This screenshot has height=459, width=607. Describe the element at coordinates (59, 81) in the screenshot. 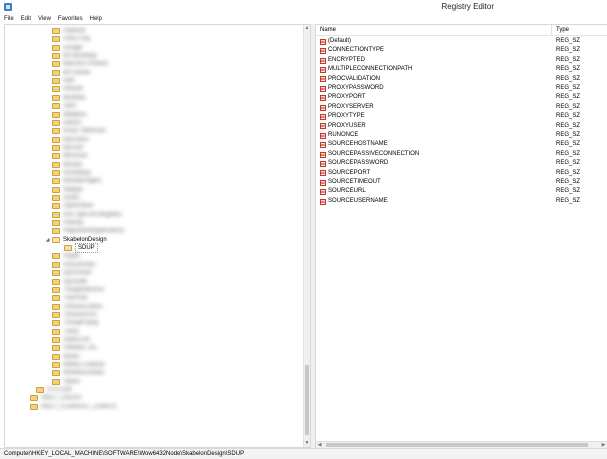

I see `tree-item: ▷Intel` at that location.